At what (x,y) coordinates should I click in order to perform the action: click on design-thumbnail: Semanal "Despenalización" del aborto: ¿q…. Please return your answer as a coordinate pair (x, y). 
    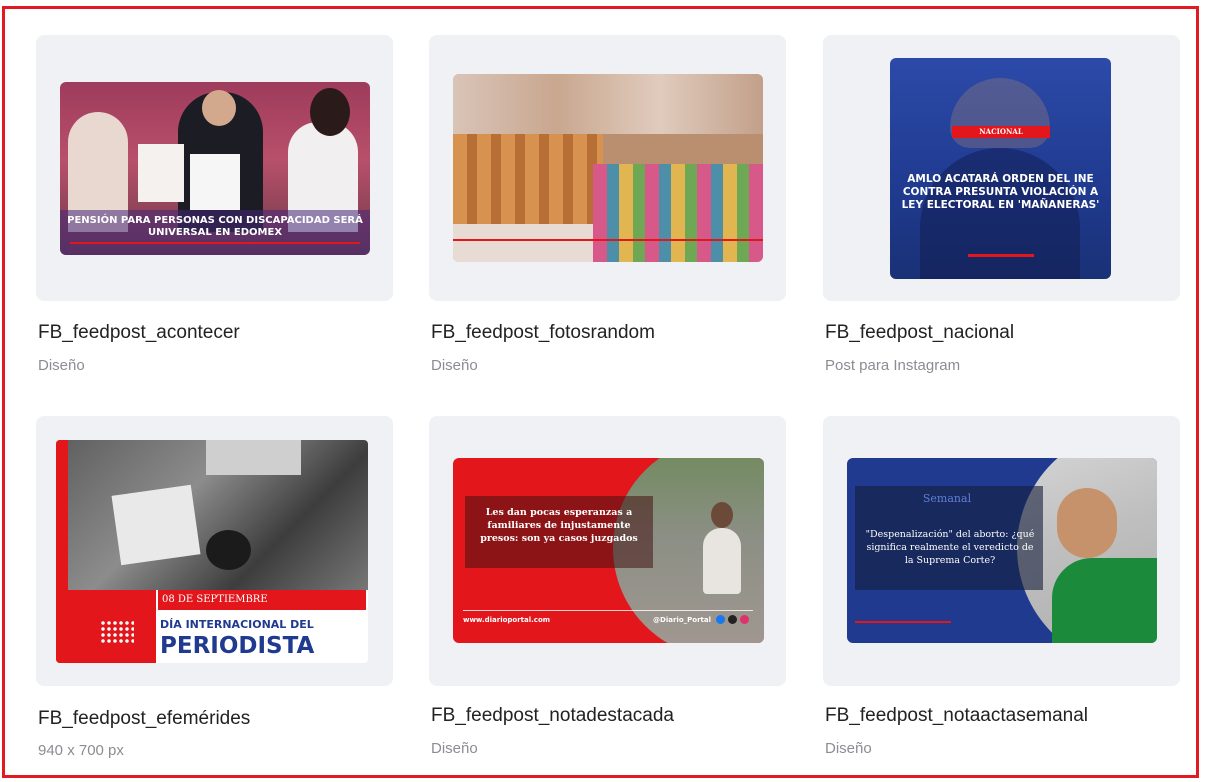
    Looking at the image, I should click on (1001, 551).